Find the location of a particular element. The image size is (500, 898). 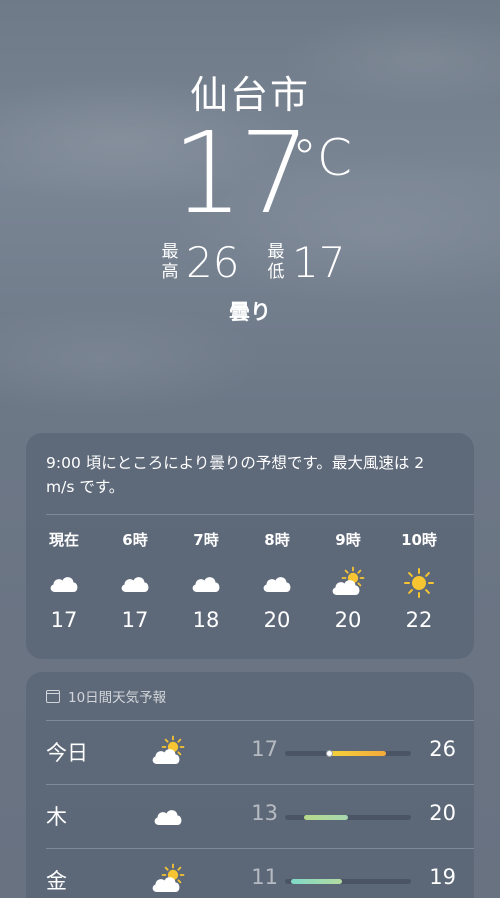

hour-column: 現在 17 is located at coordinates (64, 582).